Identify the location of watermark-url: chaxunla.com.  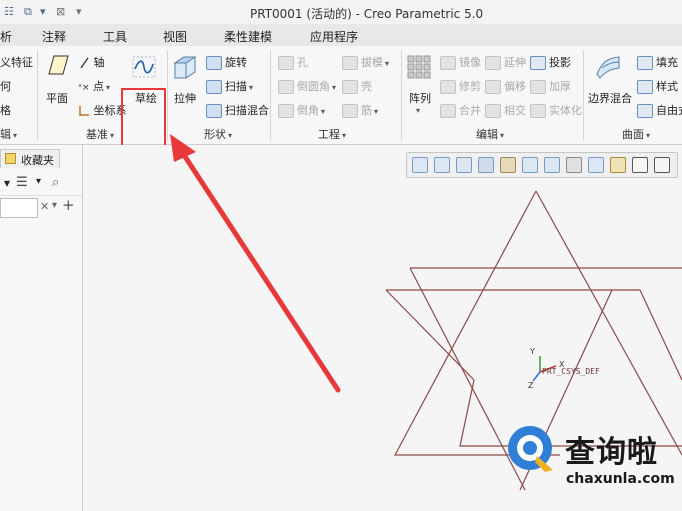
(620, 479).